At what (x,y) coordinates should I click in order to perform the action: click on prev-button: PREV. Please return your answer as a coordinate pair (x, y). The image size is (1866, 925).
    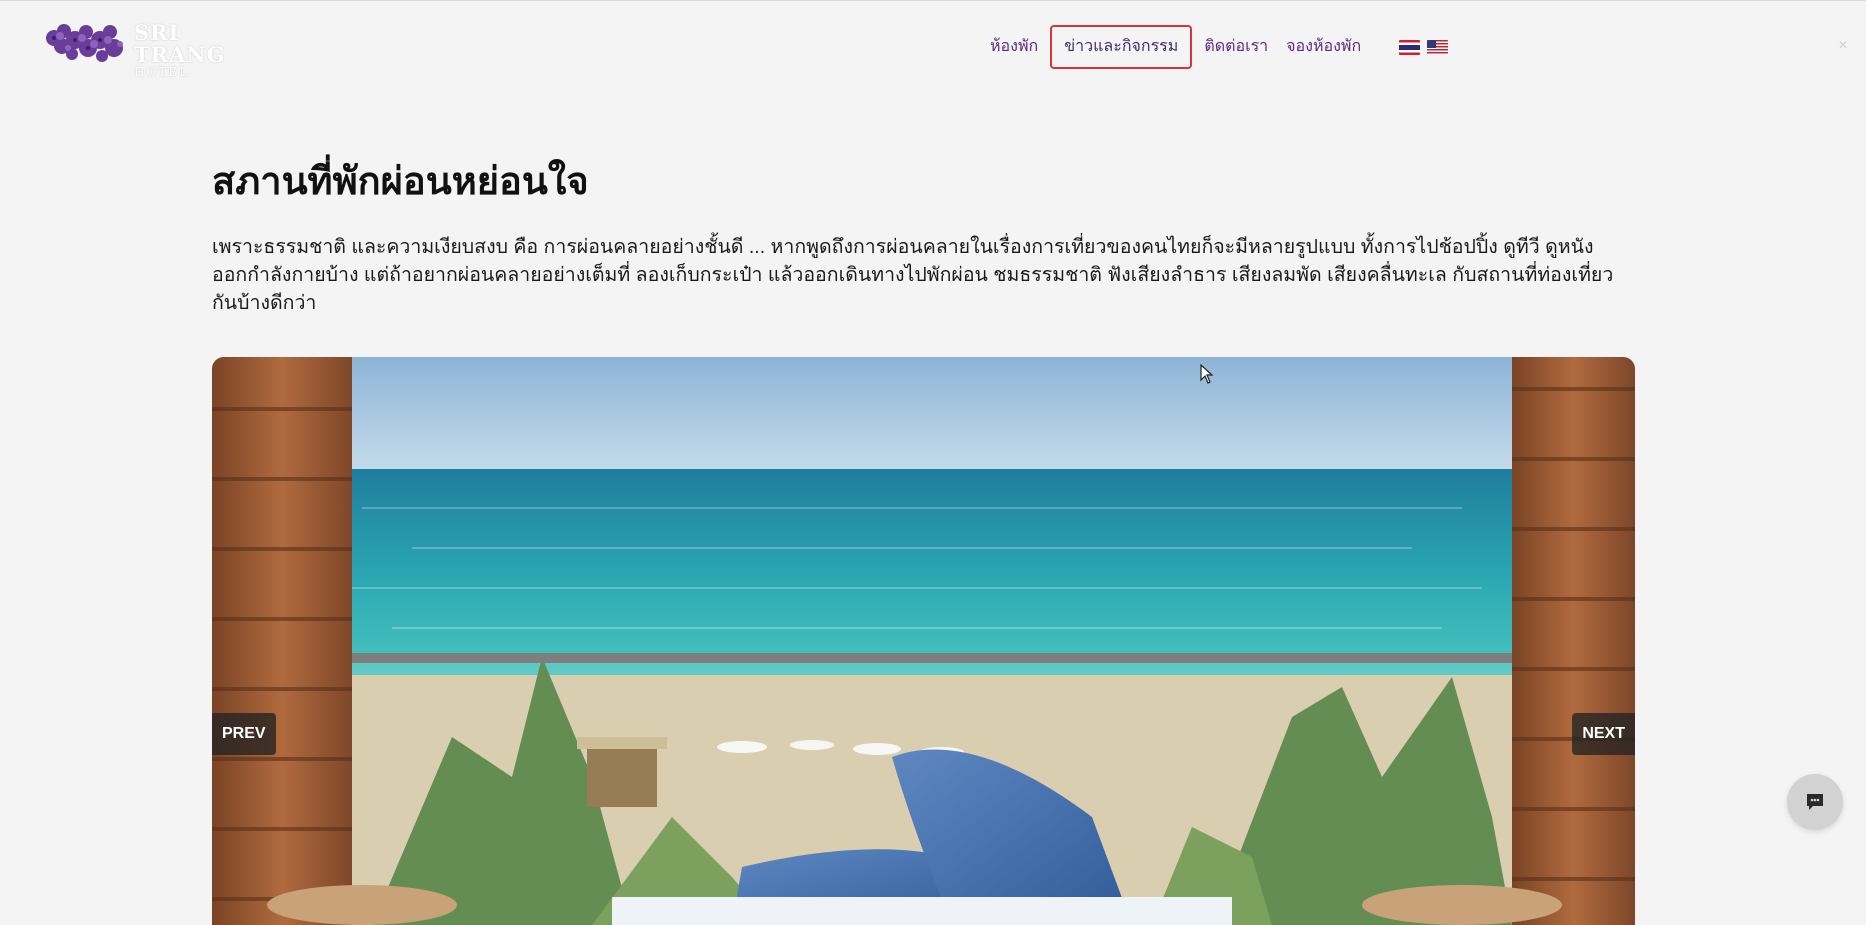
    Looking at the image, I should click on (244, 734).